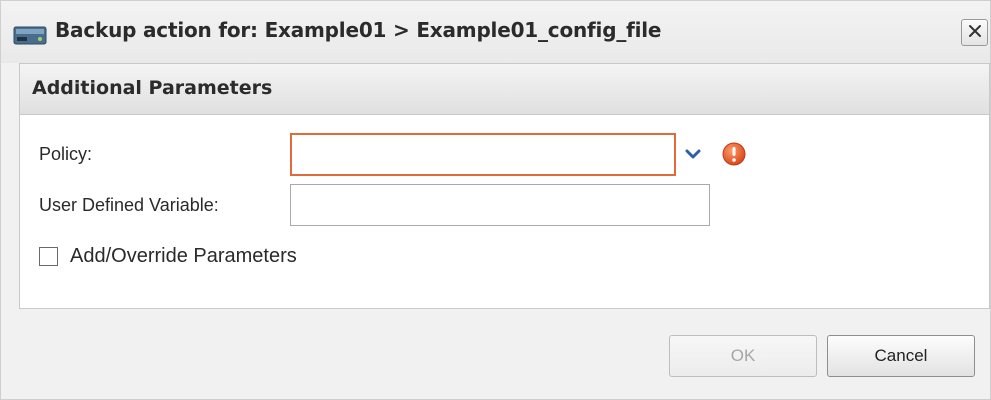 This screenshot has width=991, height=400. I want to click on error-icon, so click(734, 154).